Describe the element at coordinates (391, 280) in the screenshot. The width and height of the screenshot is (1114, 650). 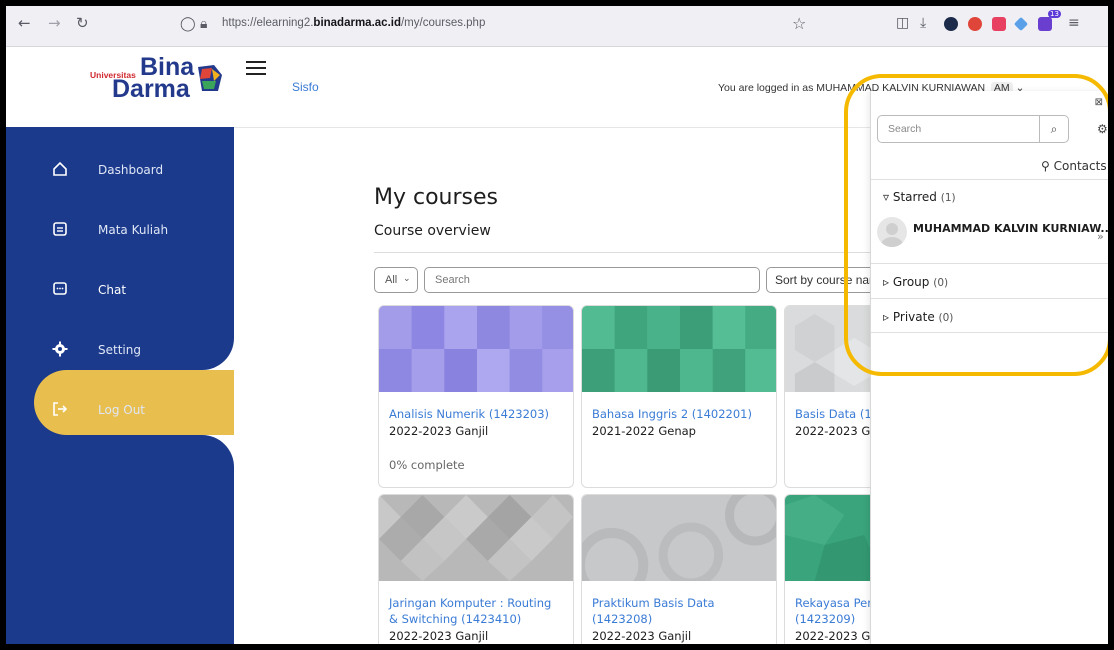
I see `filter-value: All` at that location.